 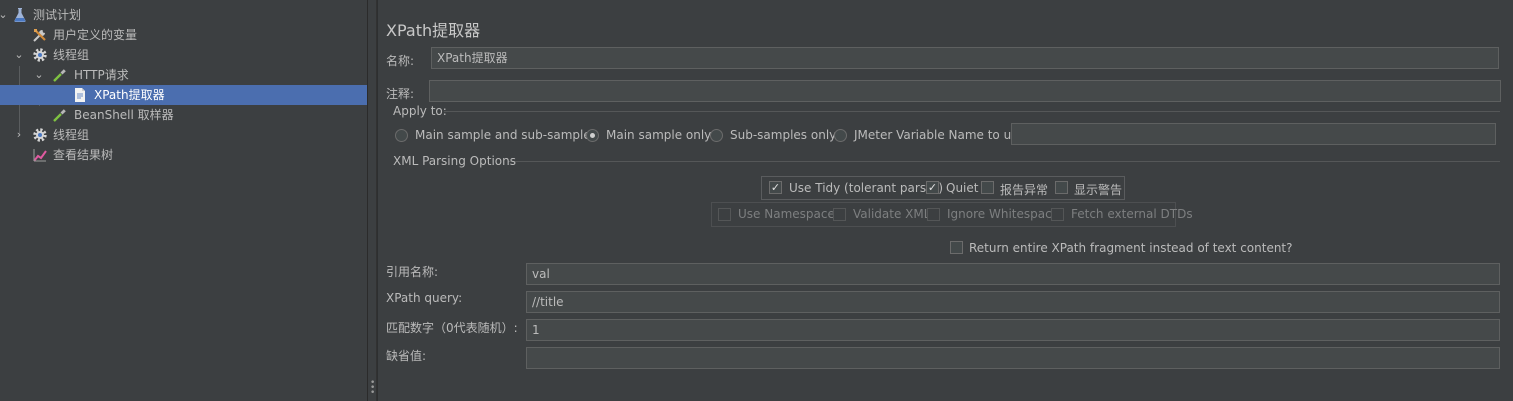 I want to click on tree-item-thread-group: ⌄ 线程组, so click(x=183, y=55).